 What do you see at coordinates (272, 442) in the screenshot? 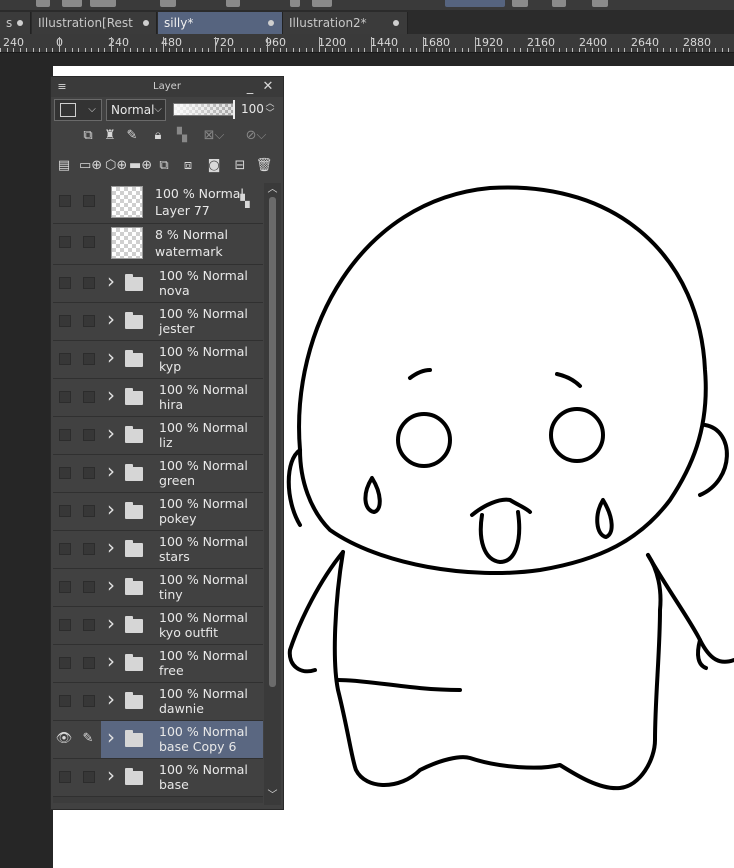
I see `scrollbar-thumb` at bounding box center [272, 442].